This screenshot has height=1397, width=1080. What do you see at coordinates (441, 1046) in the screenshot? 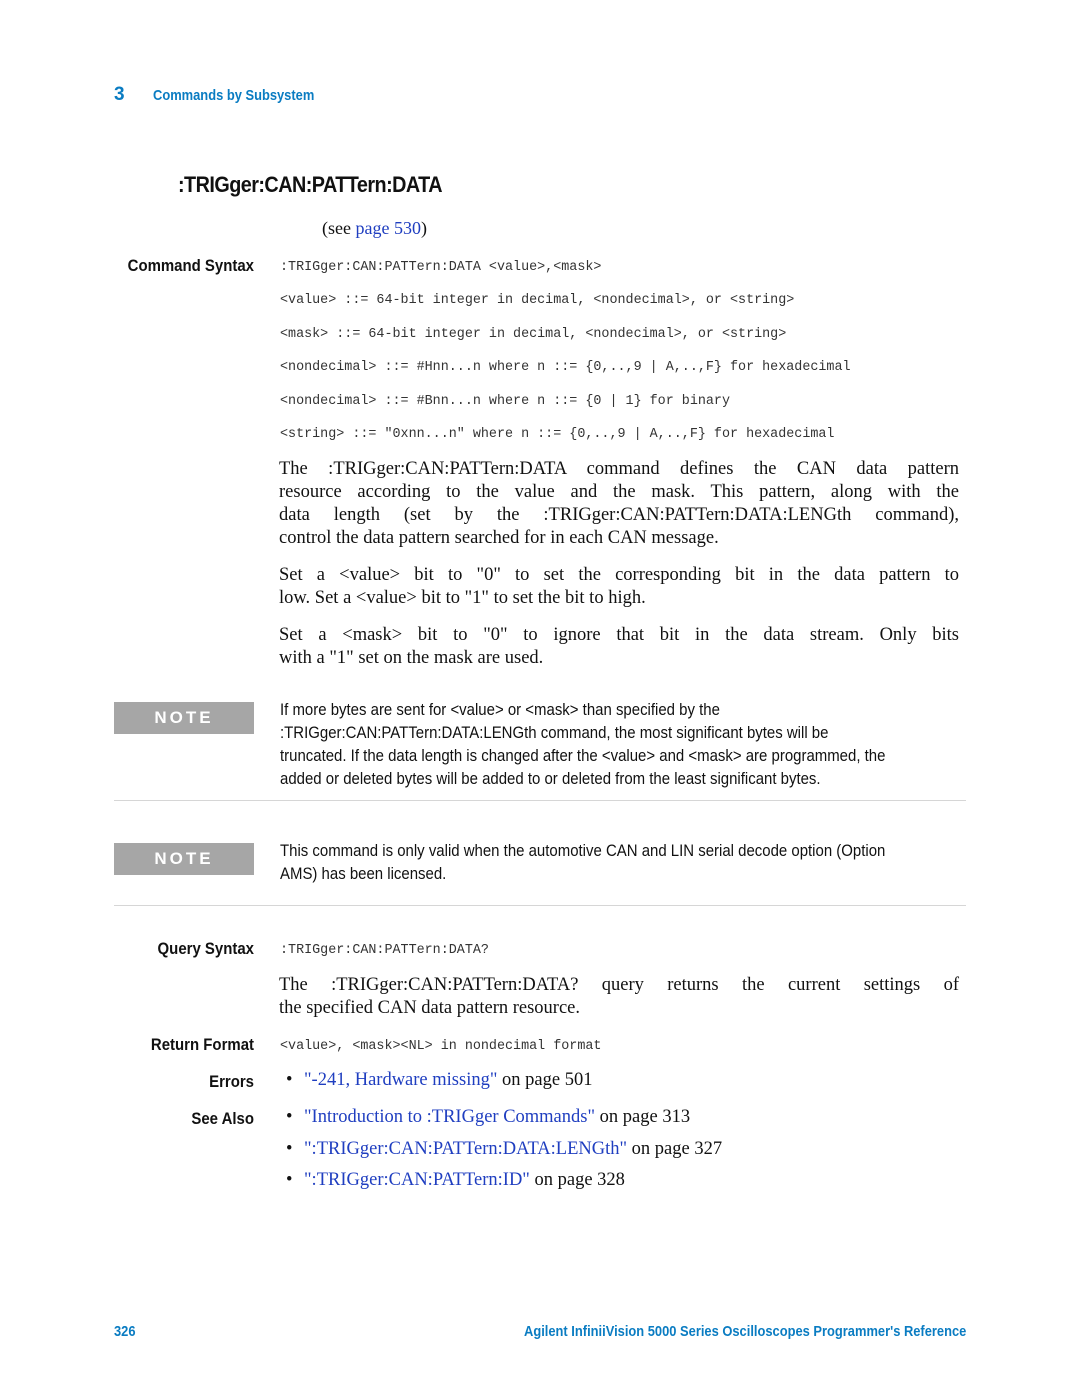
I see `return-format-code: <value>, <mask><NL> in nondecimal format` at bounding box center [441, 1046].